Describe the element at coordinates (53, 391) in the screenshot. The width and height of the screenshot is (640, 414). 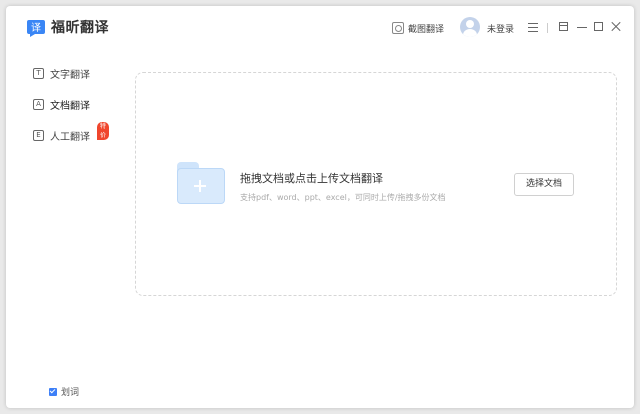
I see `checkbox-checked-icon` at that location.